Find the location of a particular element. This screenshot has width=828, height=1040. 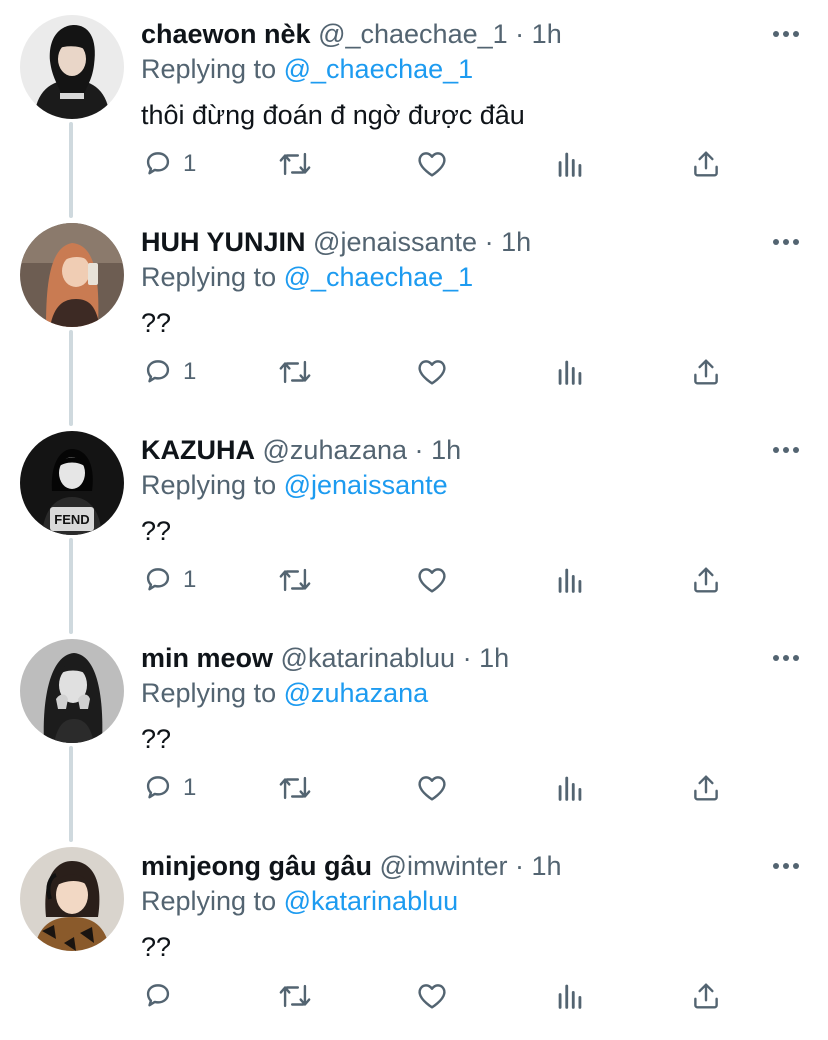

user-handle: @imwinter is located at coordinates (444, 866).